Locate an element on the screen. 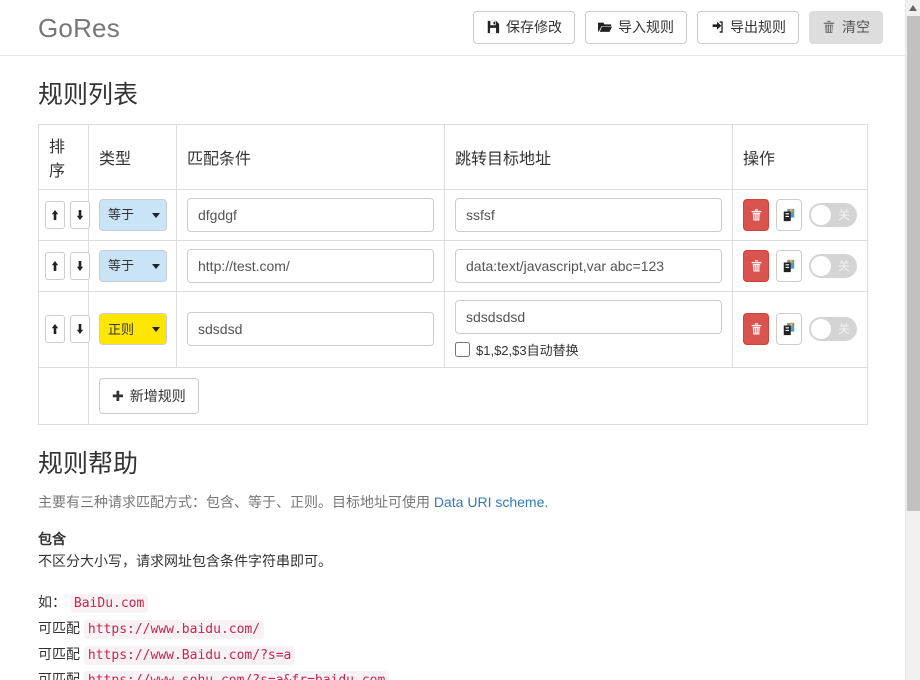  rules-table-header-row: 排序 类型 匹配条件 跳转目标地址 操作 is located at coordinates (453, 156).